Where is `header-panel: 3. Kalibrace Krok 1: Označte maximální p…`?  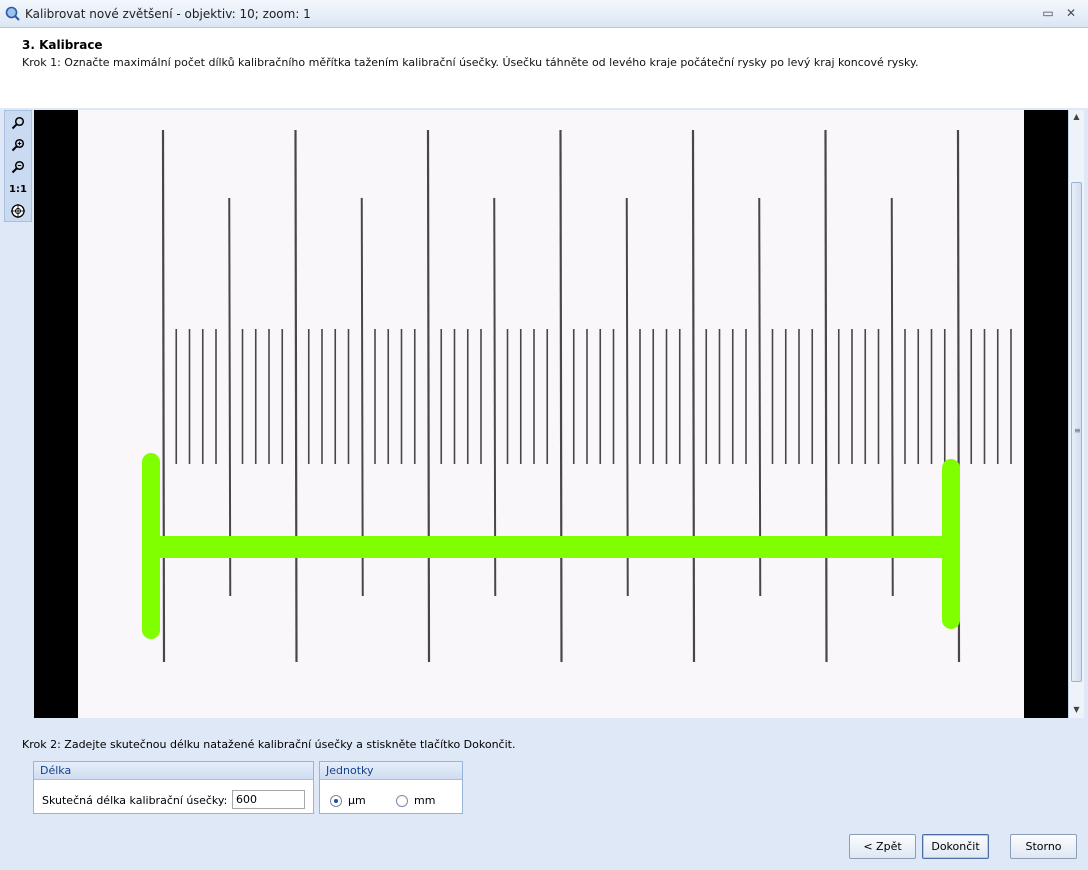
header-panel: 3. Kalibrace Krok 1: Označte maximální p… is located at coordinates (544, 68).